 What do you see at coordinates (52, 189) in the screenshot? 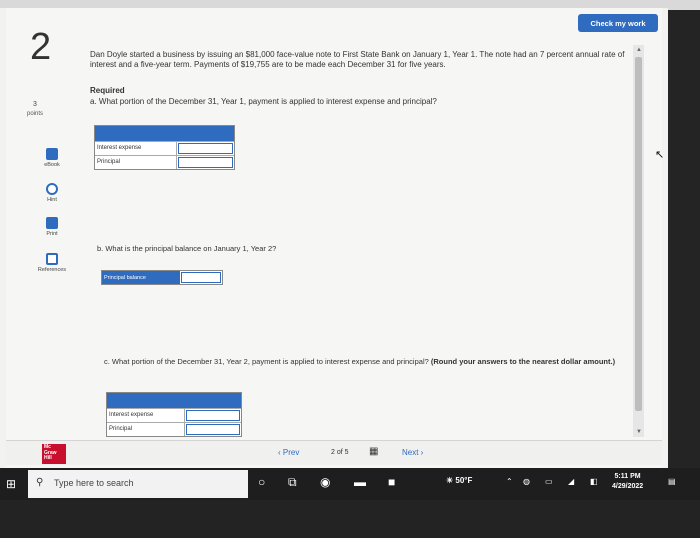
I see `hint-icon` at bounding box center [52, 189].